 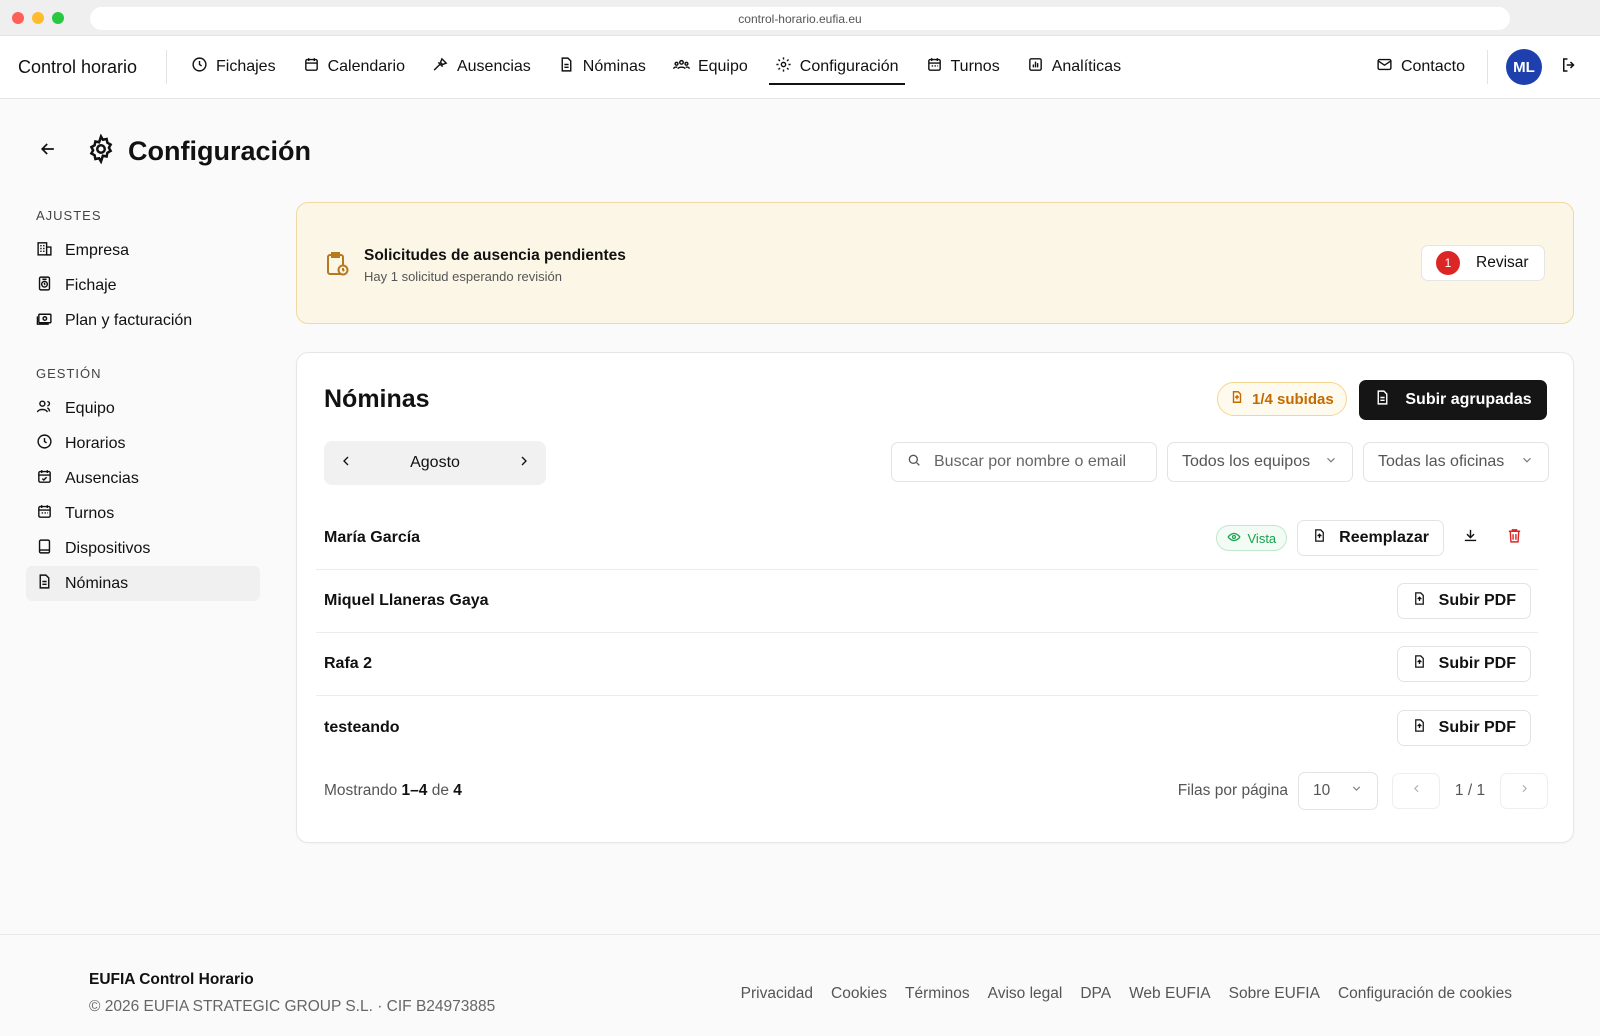 I want to click on sidebar-item-turnos: Turnos, so click(x=143, y=513).